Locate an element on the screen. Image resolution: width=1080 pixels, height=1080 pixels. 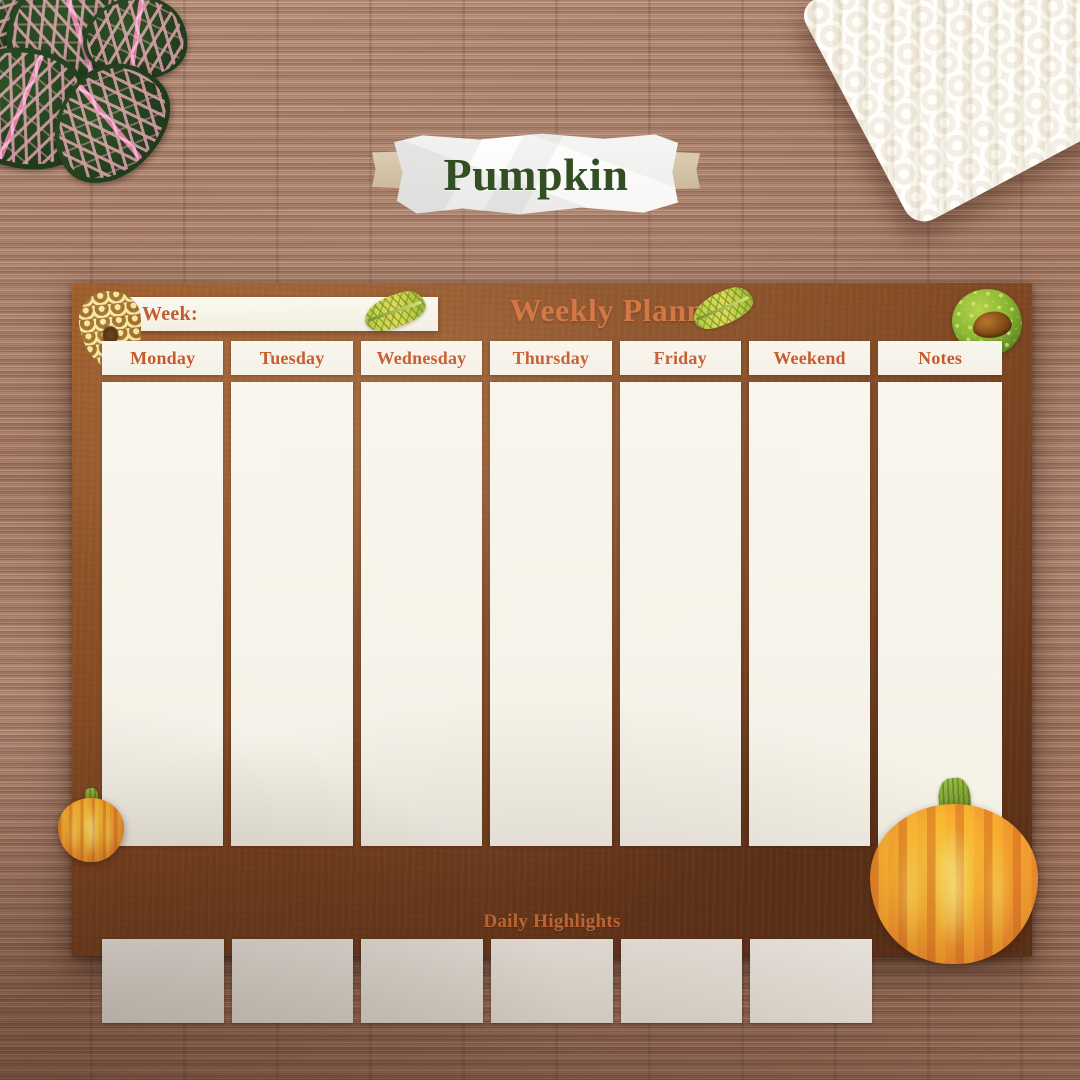
column-header-friday: Friday is located at coordinates (680, 358).